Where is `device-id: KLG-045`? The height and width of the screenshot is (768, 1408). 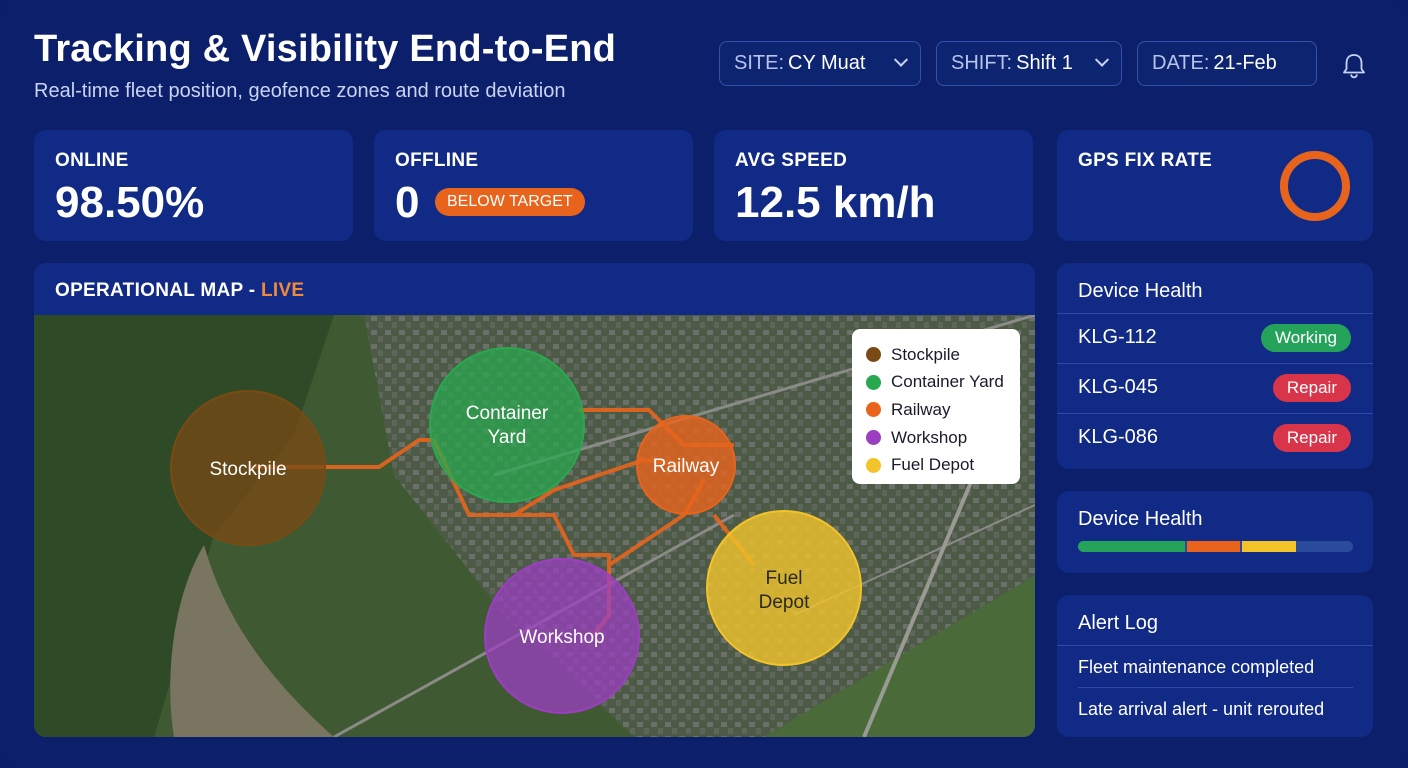 device-id: KLG-045 is located at coordinates (1118, 387).